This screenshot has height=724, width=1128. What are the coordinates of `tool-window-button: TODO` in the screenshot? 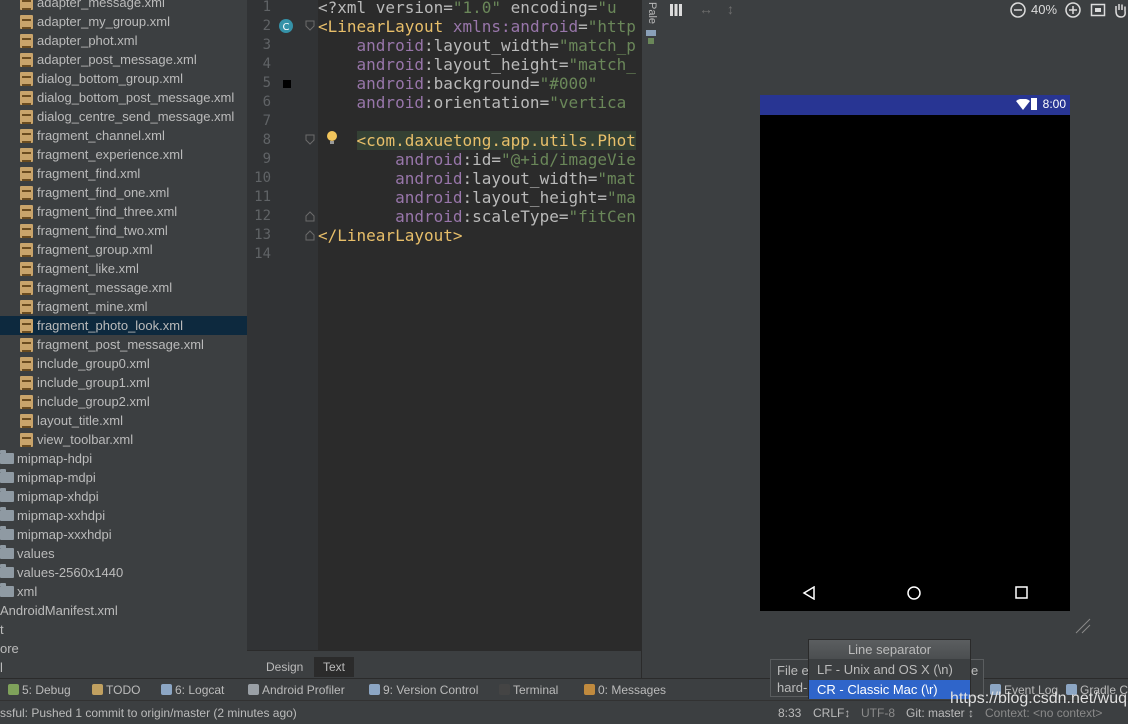 It's located at (116, 690).